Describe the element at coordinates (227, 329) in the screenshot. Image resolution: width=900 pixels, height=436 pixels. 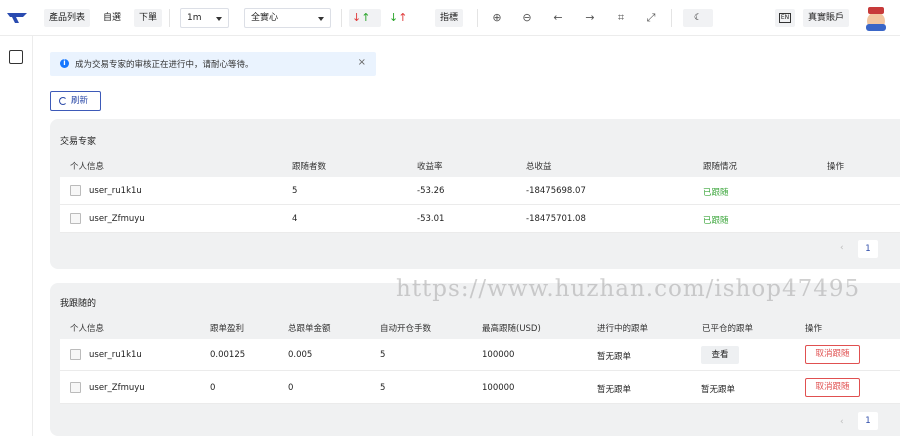
I see `column-header: 跟单盈利` at that location.